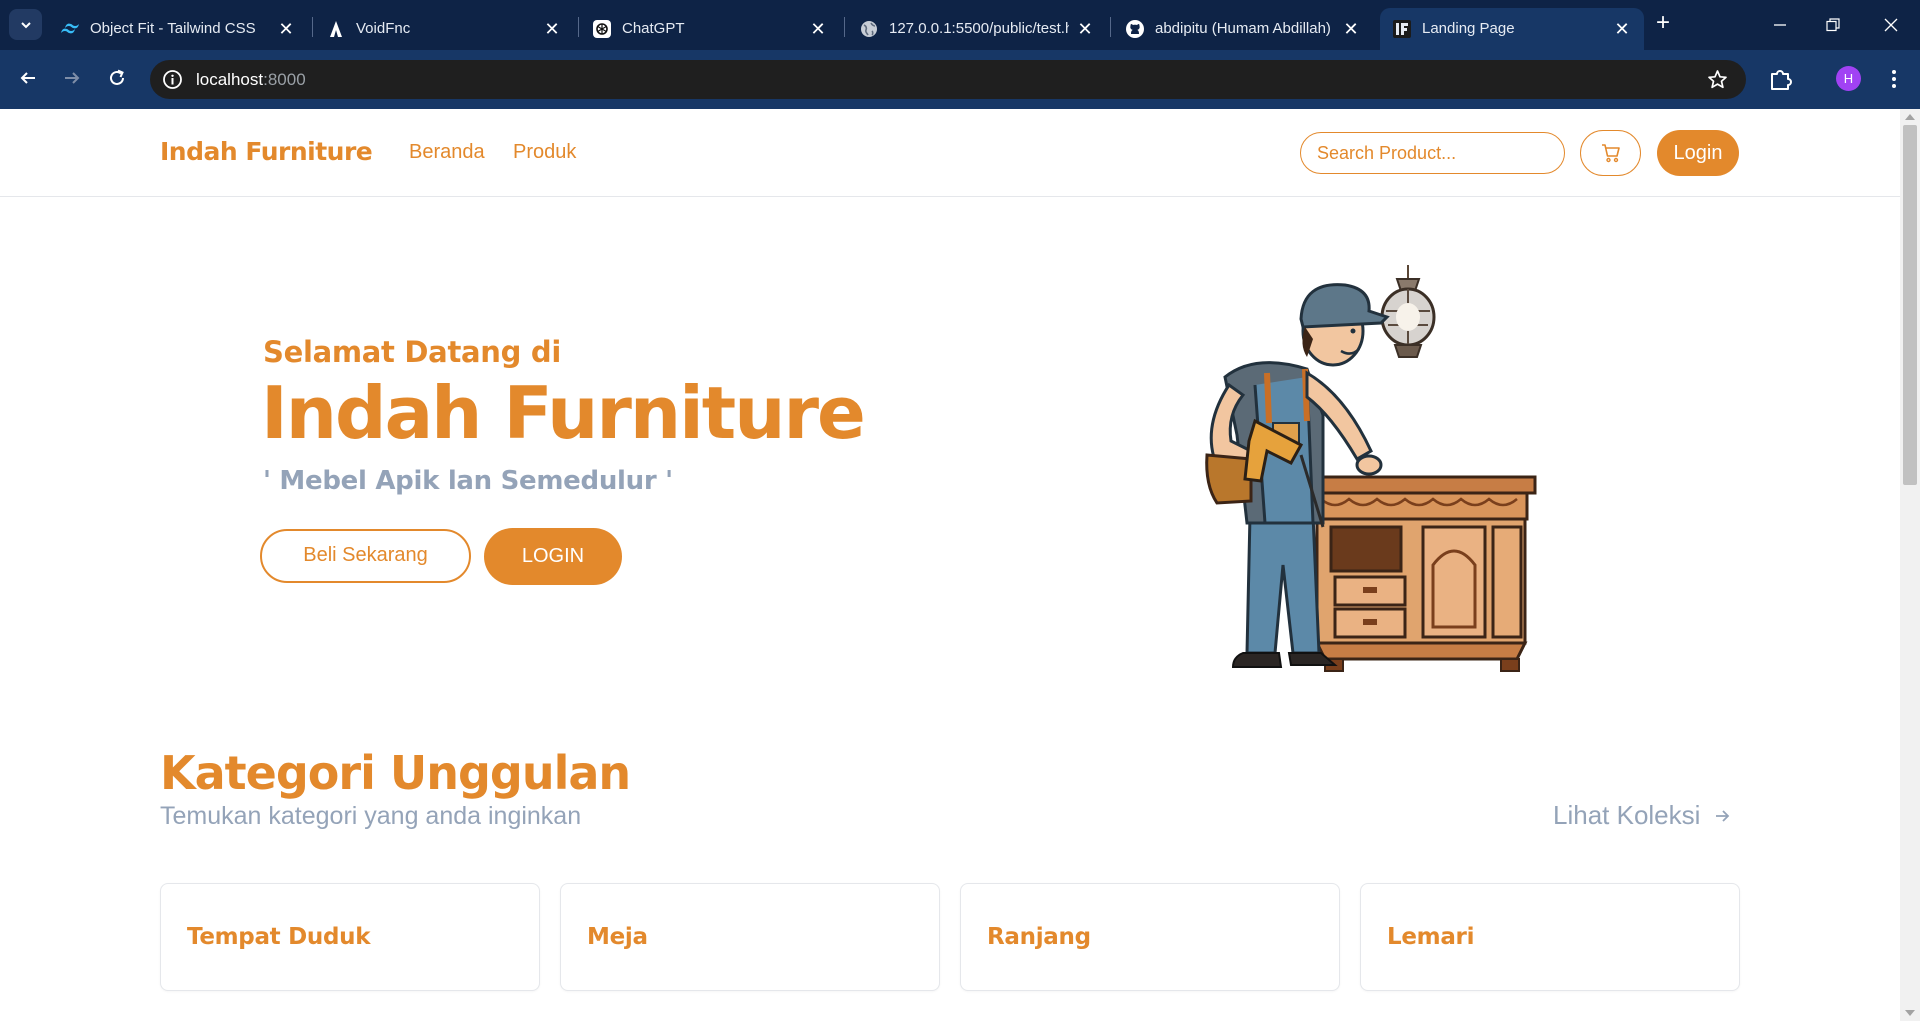 This screenshot has width=1920, height=1021. I want to click on forward-arrow-icon, so click(72, 78).